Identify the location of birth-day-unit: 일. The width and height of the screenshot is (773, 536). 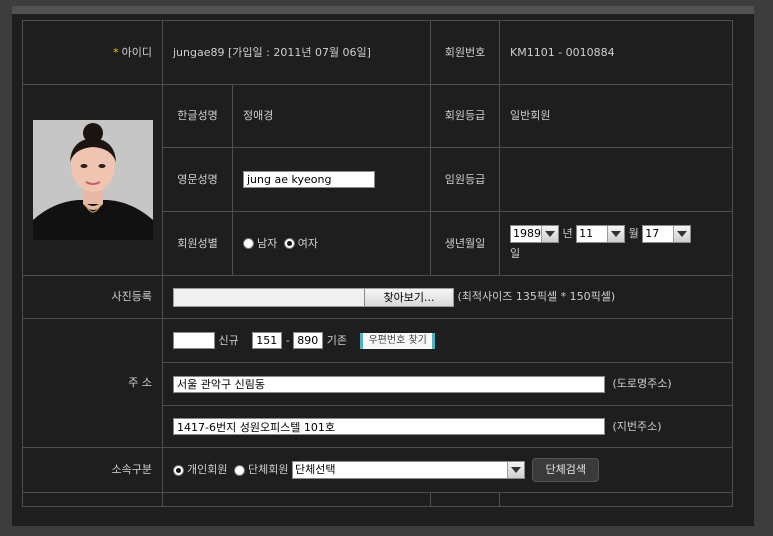
(515, 253).